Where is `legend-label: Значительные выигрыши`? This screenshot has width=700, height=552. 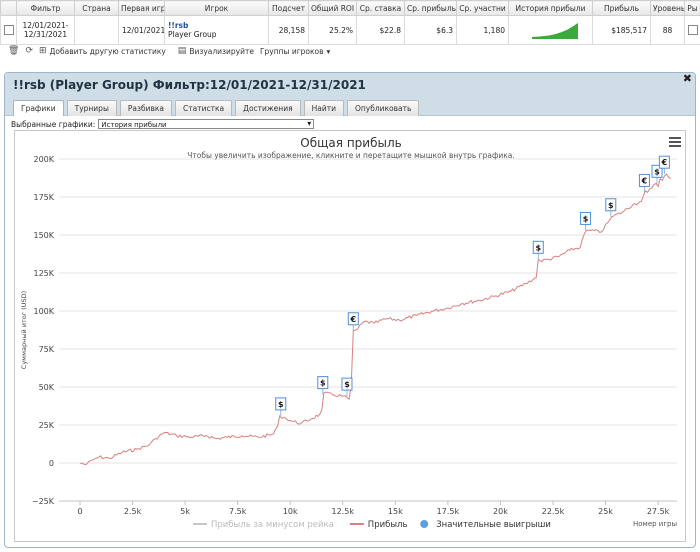 legend-label: Значительные выигрыши is located at coordinates (493, 525).